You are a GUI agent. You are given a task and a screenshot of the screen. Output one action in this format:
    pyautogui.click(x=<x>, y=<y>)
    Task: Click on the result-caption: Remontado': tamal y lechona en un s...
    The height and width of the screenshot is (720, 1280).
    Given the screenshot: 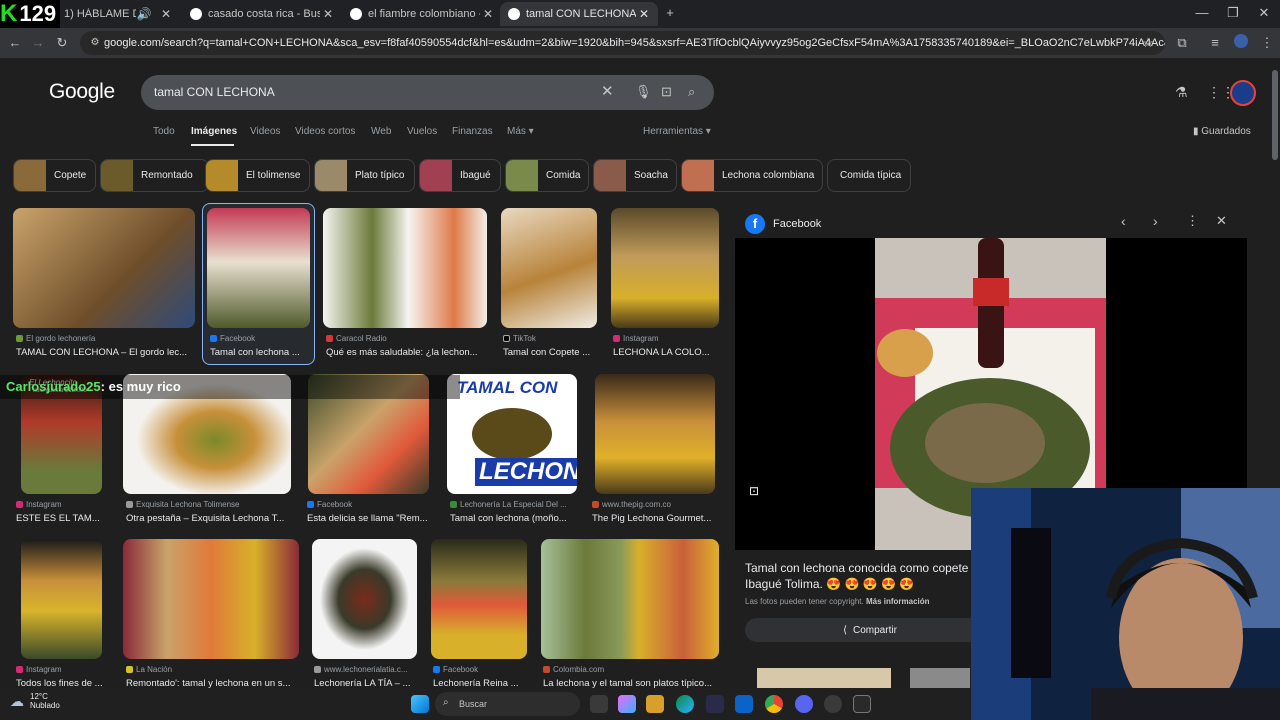 What is the action you would take?
    pyautogui.click(x=212, y=683)
    